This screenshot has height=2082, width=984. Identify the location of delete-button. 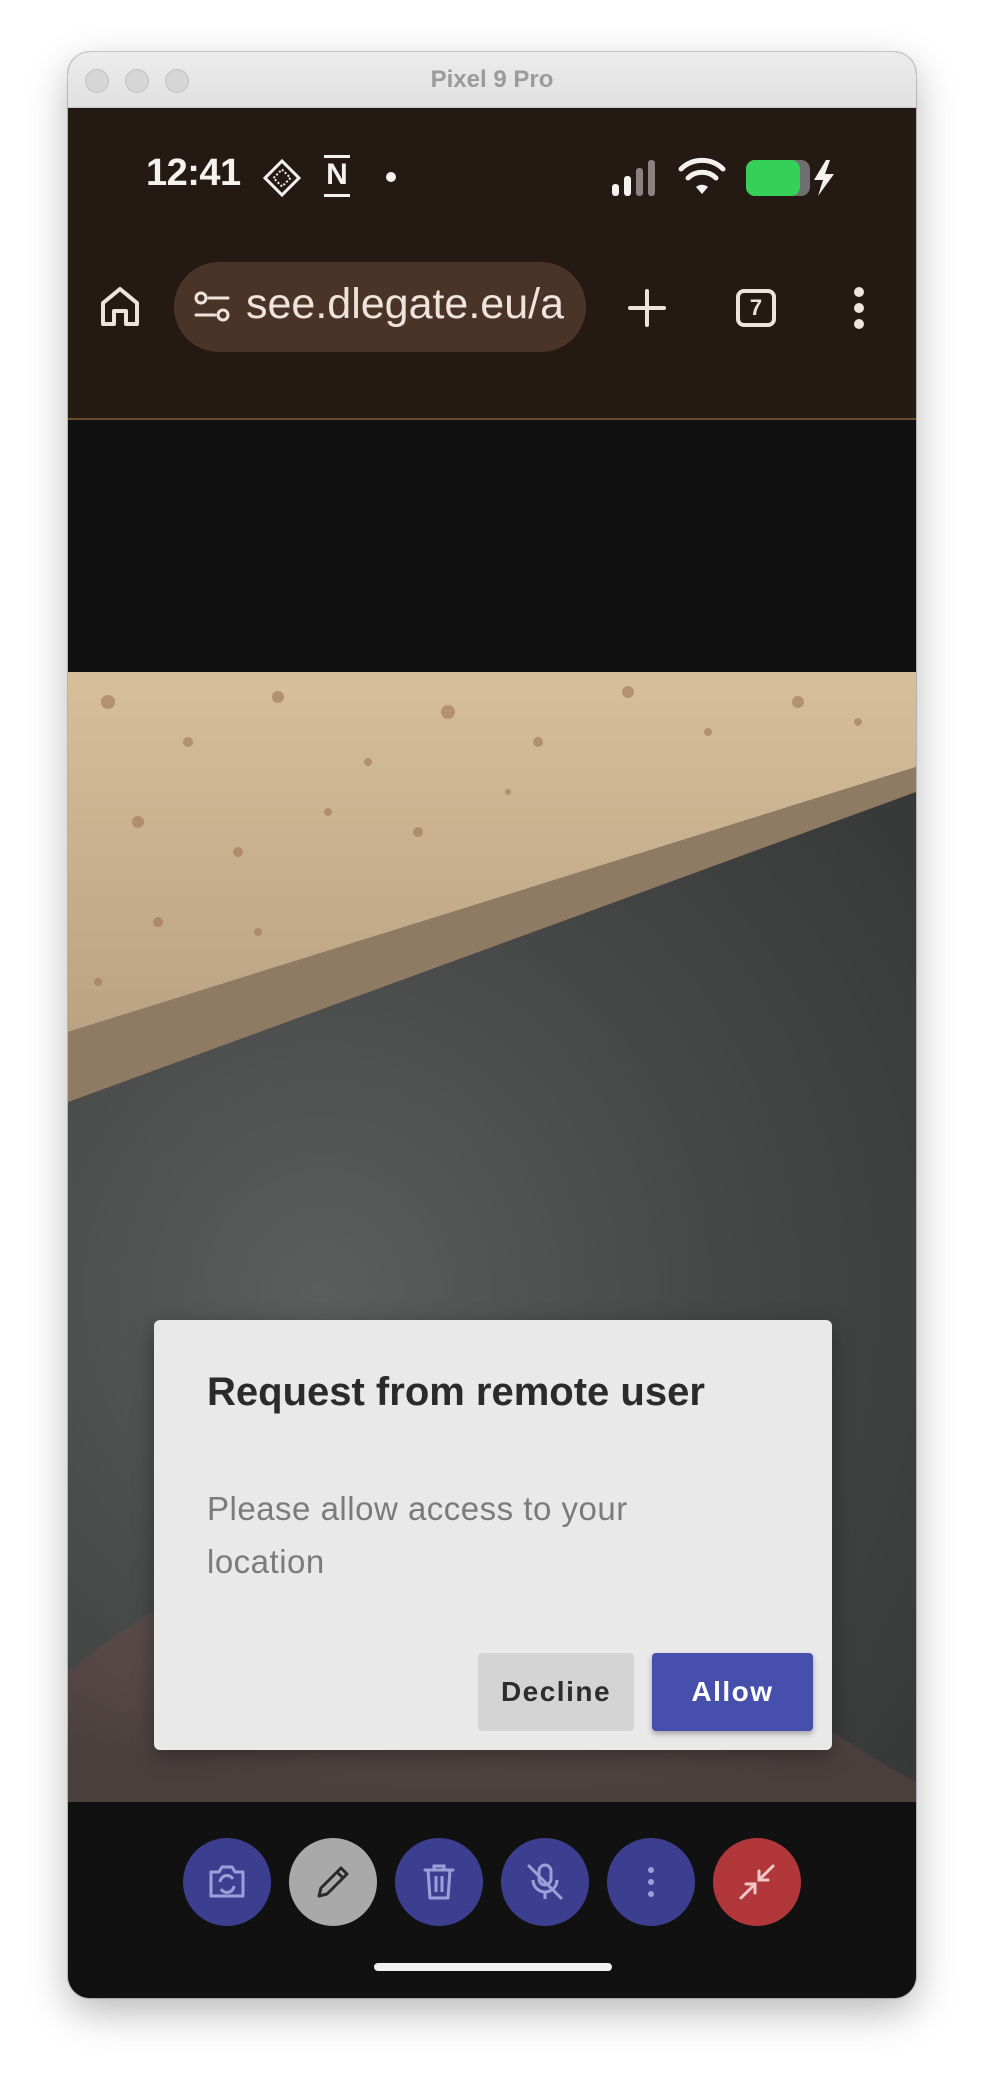
(439, 1882).